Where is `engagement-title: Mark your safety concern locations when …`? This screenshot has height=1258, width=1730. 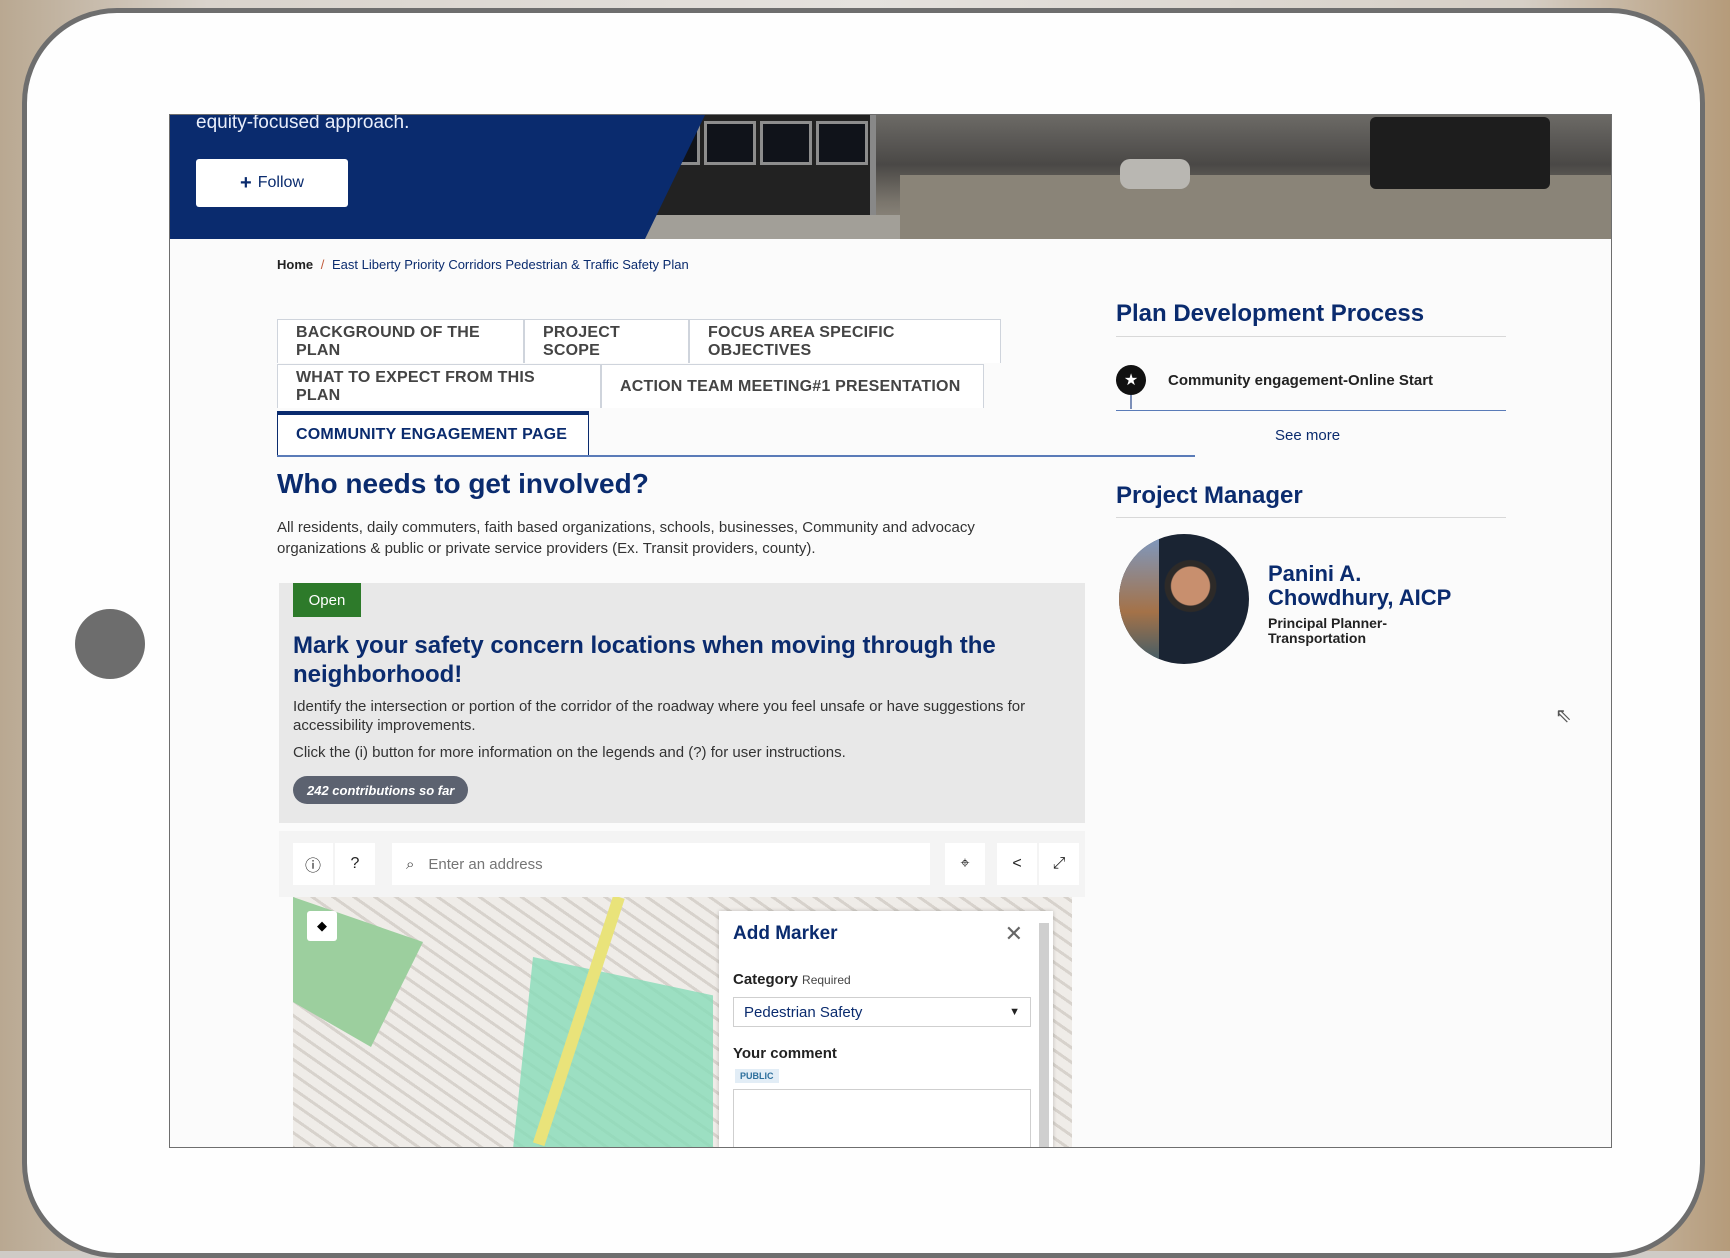
engagement-title: Mark your safety concern locations when … is located at coordinates (644, 660).